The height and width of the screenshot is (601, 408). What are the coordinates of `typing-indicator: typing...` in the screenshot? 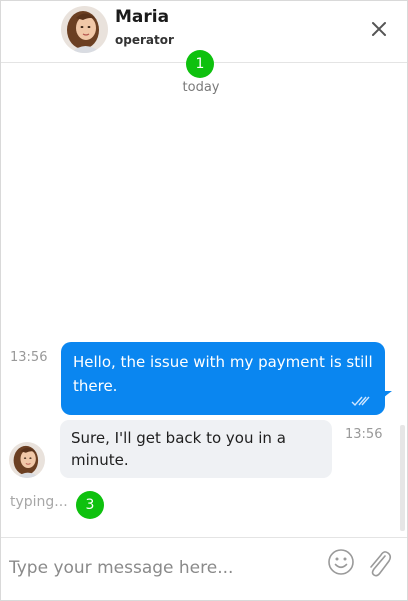 It's located at (39, 502).